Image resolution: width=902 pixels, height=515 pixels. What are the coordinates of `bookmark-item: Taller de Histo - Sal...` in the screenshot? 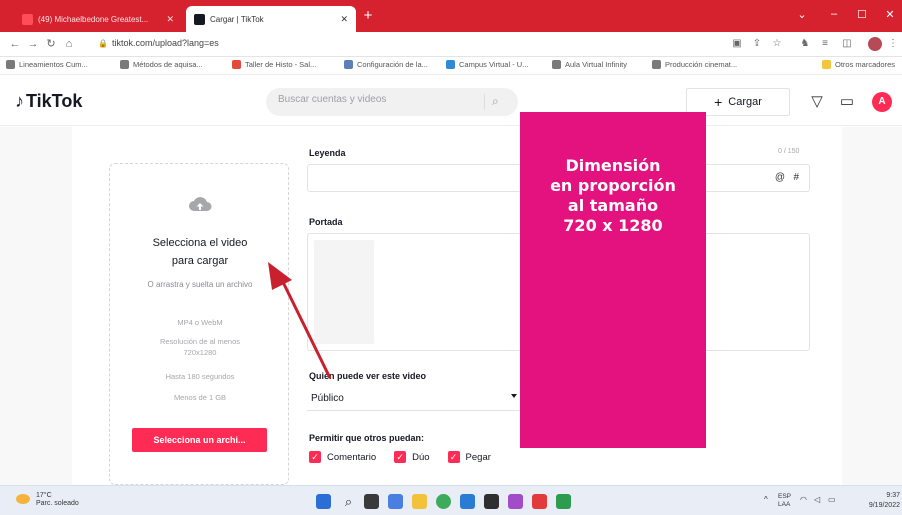 It's located at (274, 64).